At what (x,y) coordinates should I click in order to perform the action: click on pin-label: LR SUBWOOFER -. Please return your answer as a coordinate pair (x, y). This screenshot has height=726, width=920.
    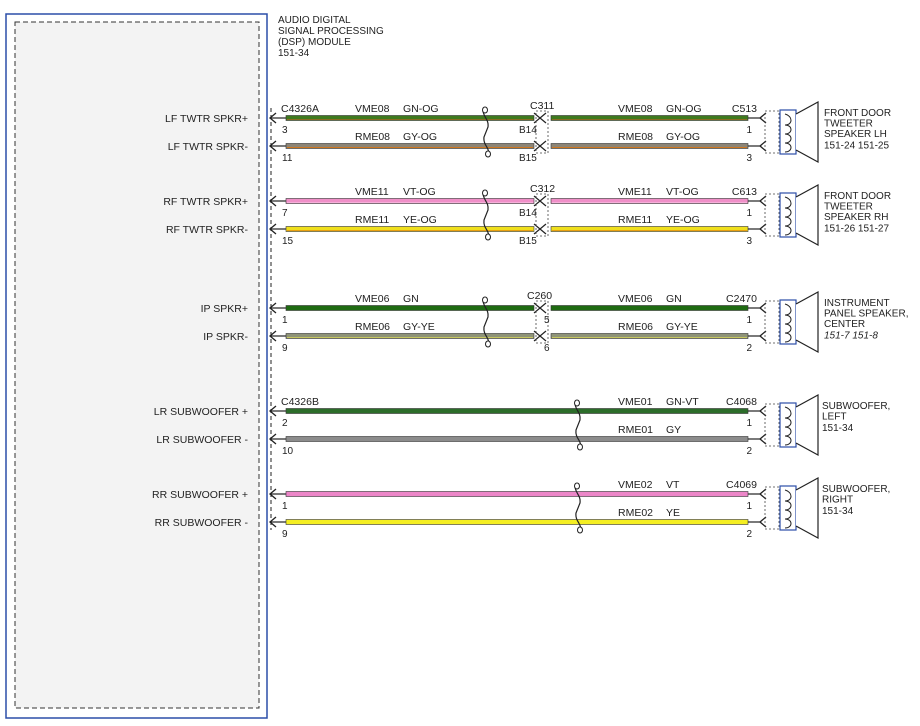
    Looking at the image, I should click on (202, 440).